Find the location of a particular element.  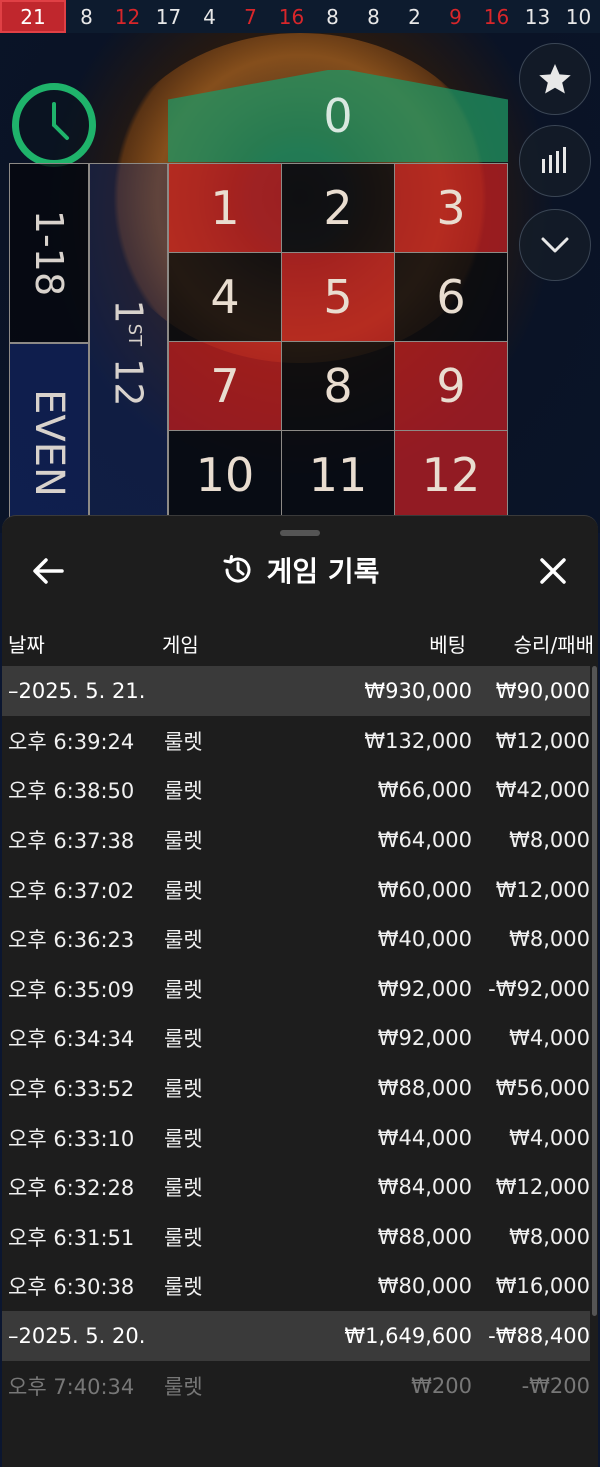

group-bet-total: ₩1,649,600 is located at coordinates (408, 1336).